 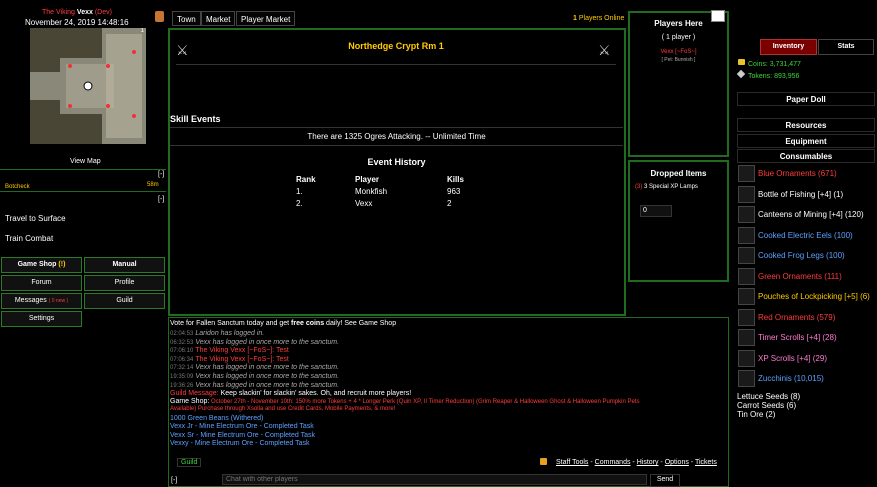 I want to click on item-label: Timer Scrolls [+4] (28), so click(x=797, y=337).